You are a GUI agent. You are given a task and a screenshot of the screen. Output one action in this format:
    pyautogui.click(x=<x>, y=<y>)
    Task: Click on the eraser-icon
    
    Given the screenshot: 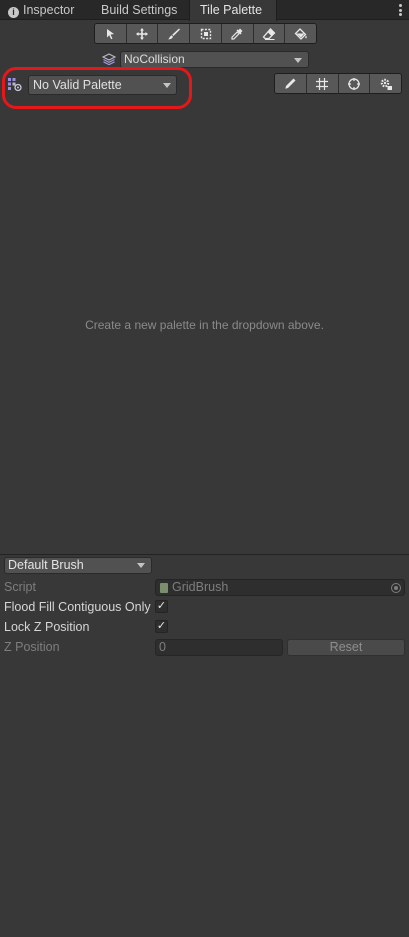 What is the action you would take?
    pyautogui.click(x=269, y=33)
    